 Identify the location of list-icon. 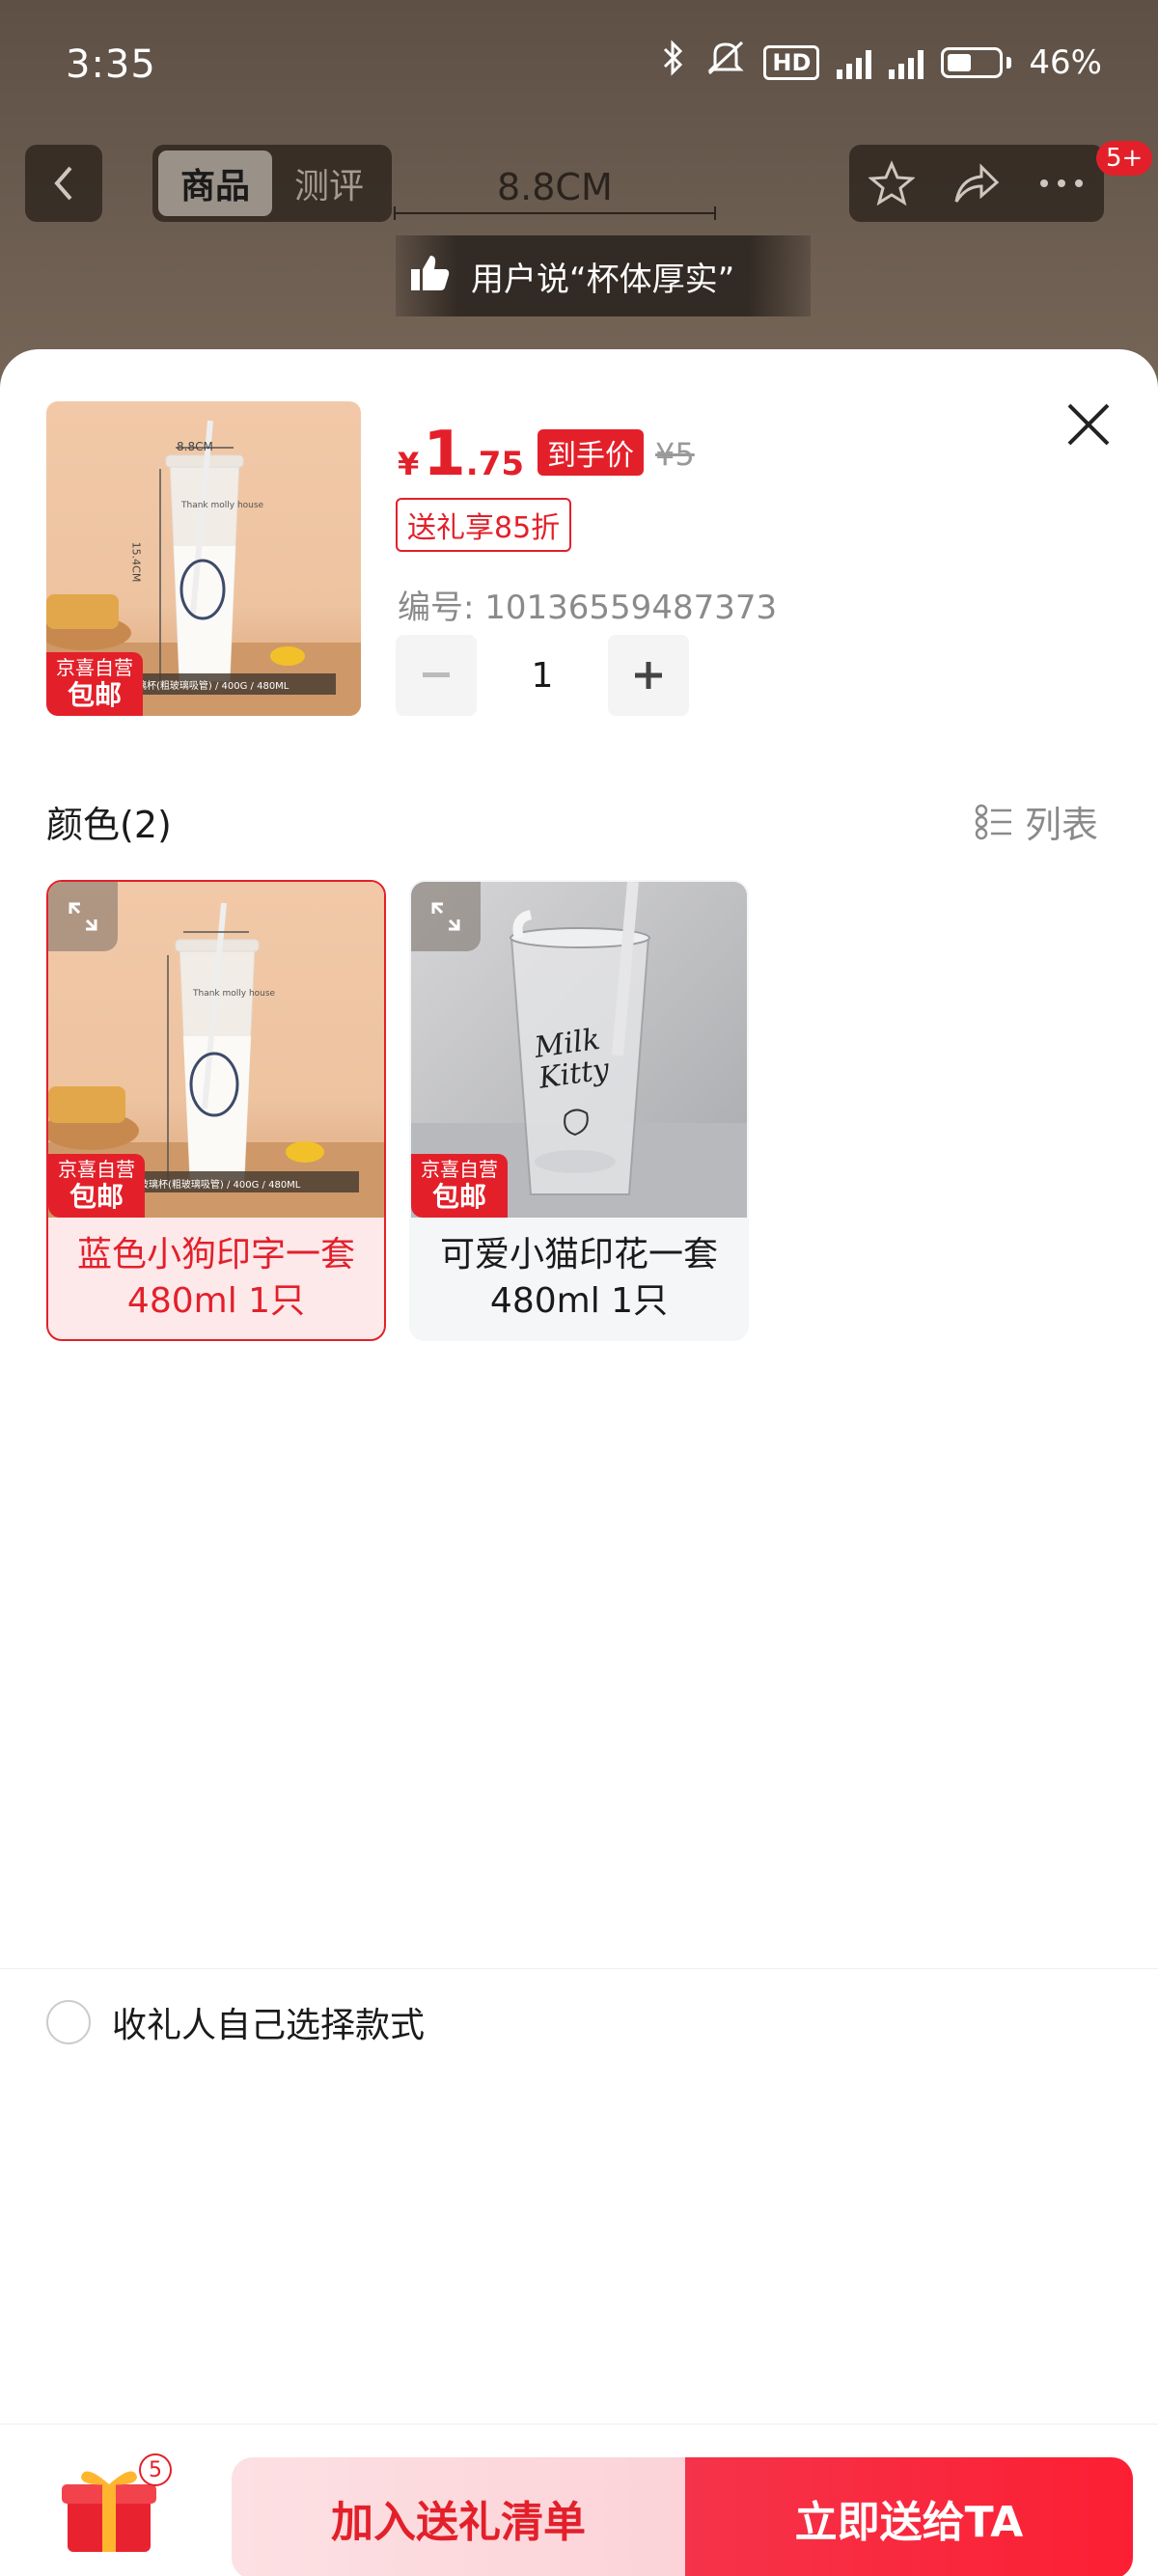
(993, 821).